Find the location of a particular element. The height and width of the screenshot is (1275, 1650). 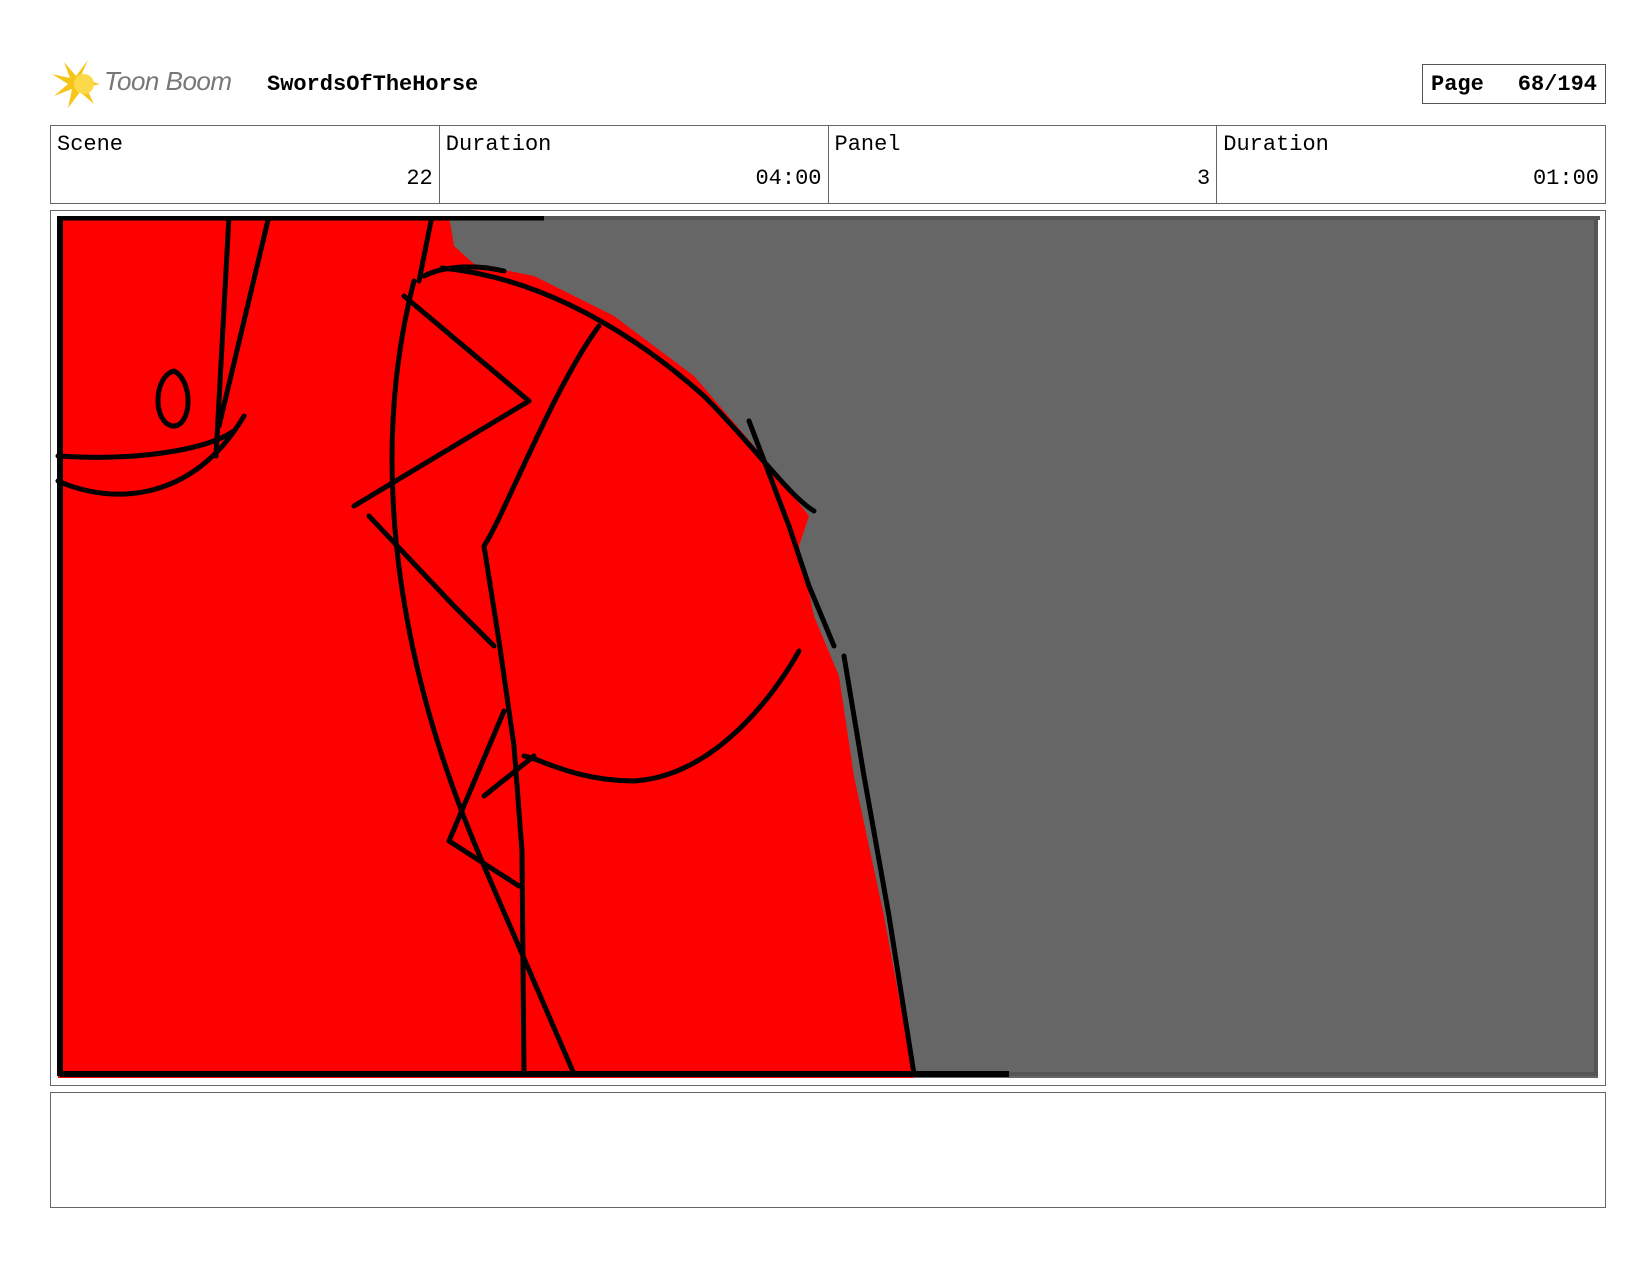

panel-notes-box is located at coordinates (828, 1150).